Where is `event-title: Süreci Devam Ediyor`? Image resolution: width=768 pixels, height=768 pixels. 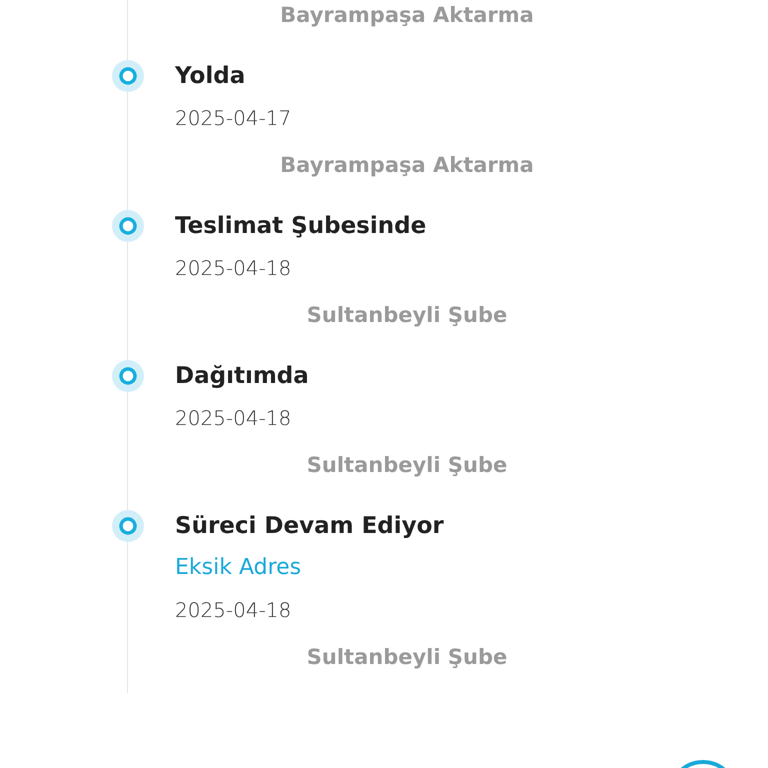 event-title: Süreci Devam Ediyor is located at coordinates (310, 526).